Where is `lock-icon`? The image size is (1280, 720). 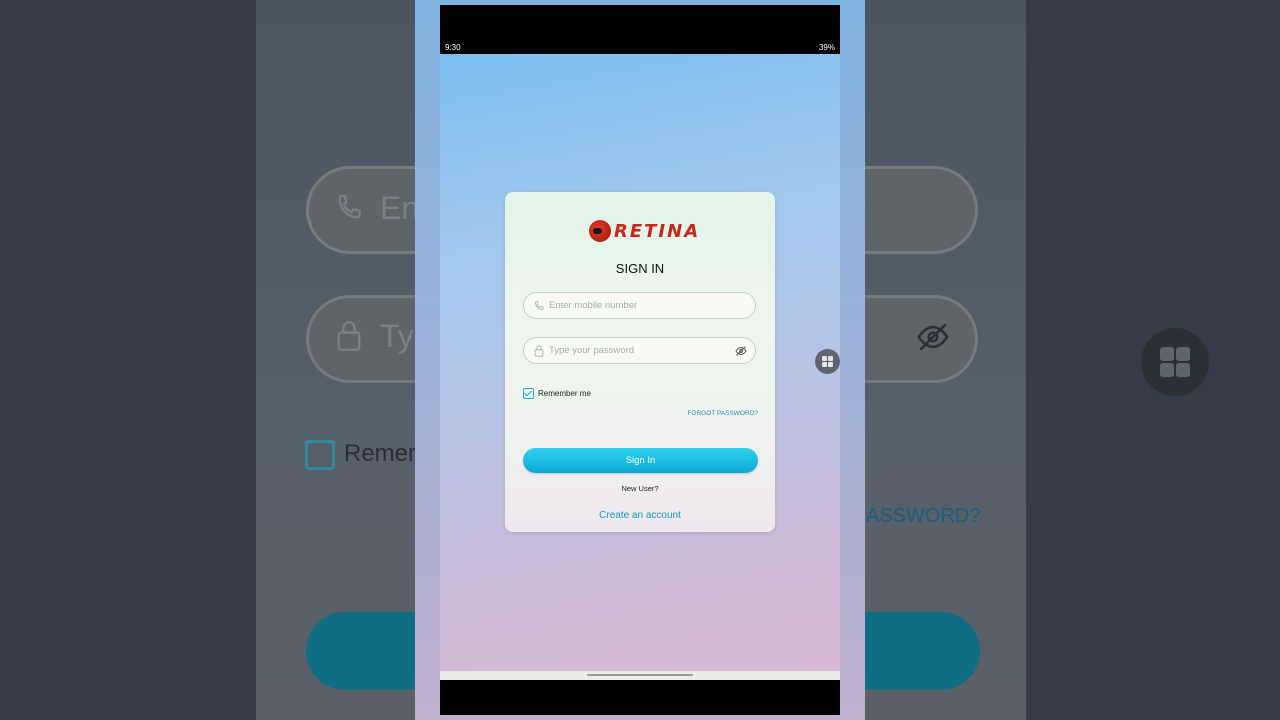
lock-icon is located at coordinates (539, 350).